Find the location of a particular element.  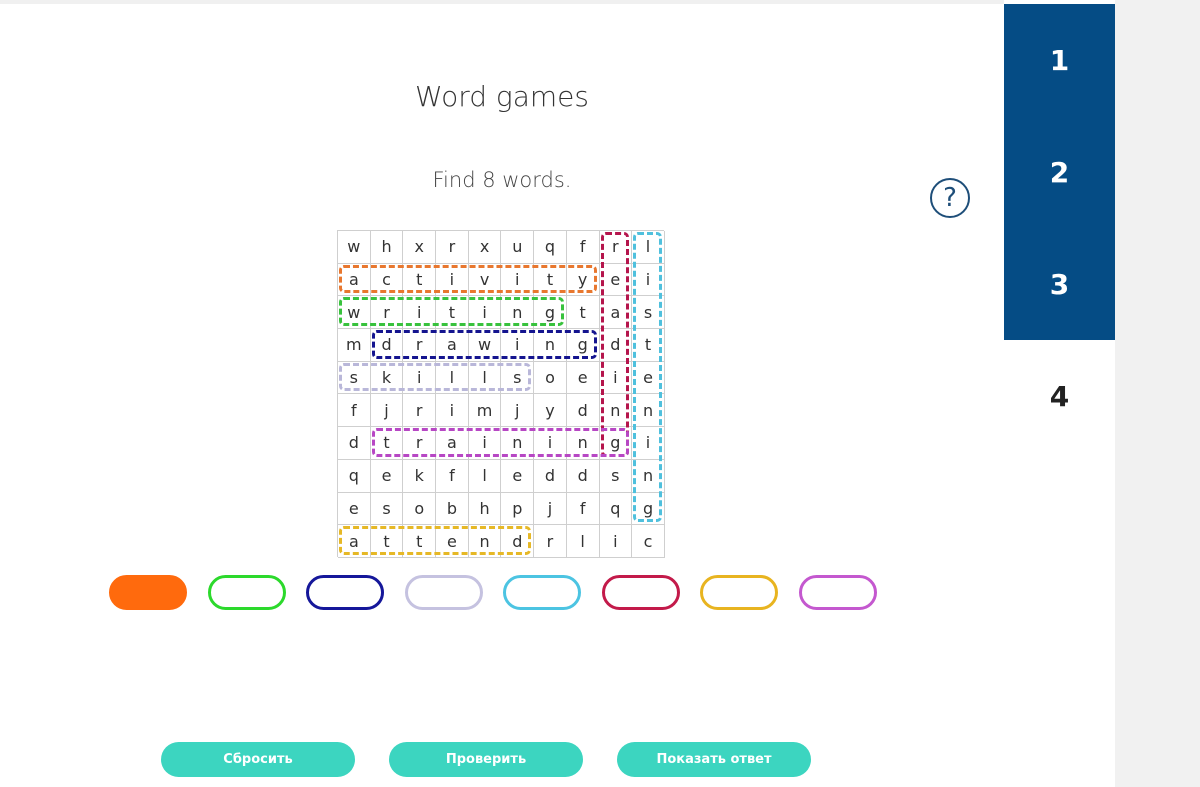

reset-button: Сбросить is located at coordinates (258, 759).